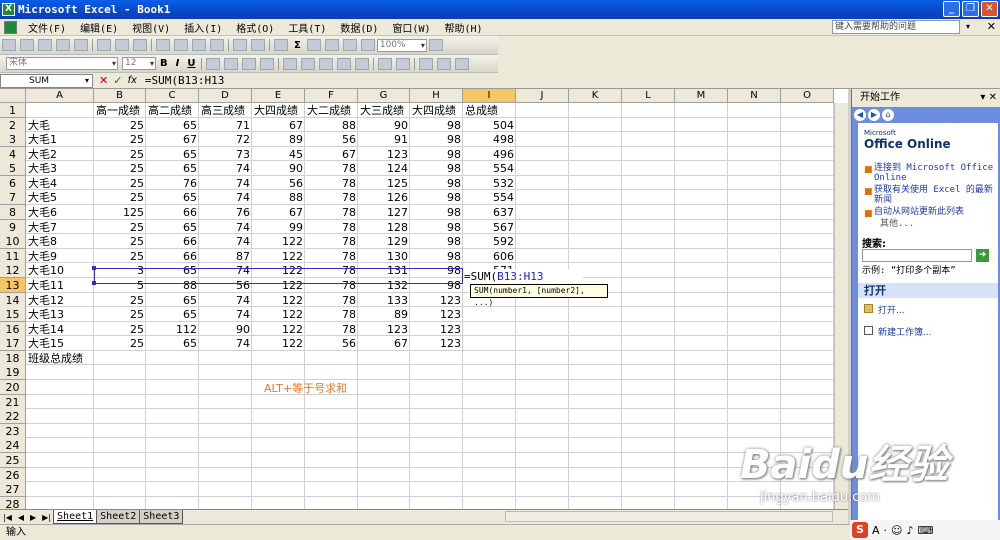 The image size is (1000, 540). I want to click on print-preview-icon, so click(122, 45).